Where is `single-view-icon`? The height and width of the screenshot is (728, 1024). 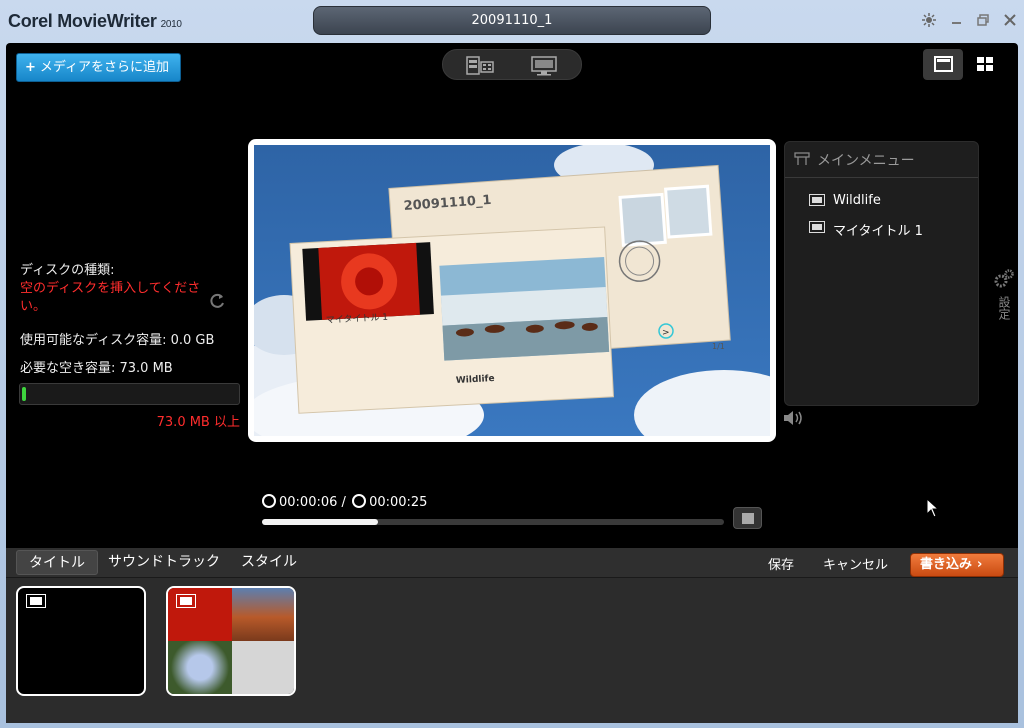
single-view-icon is located at coordinates (943, 64).